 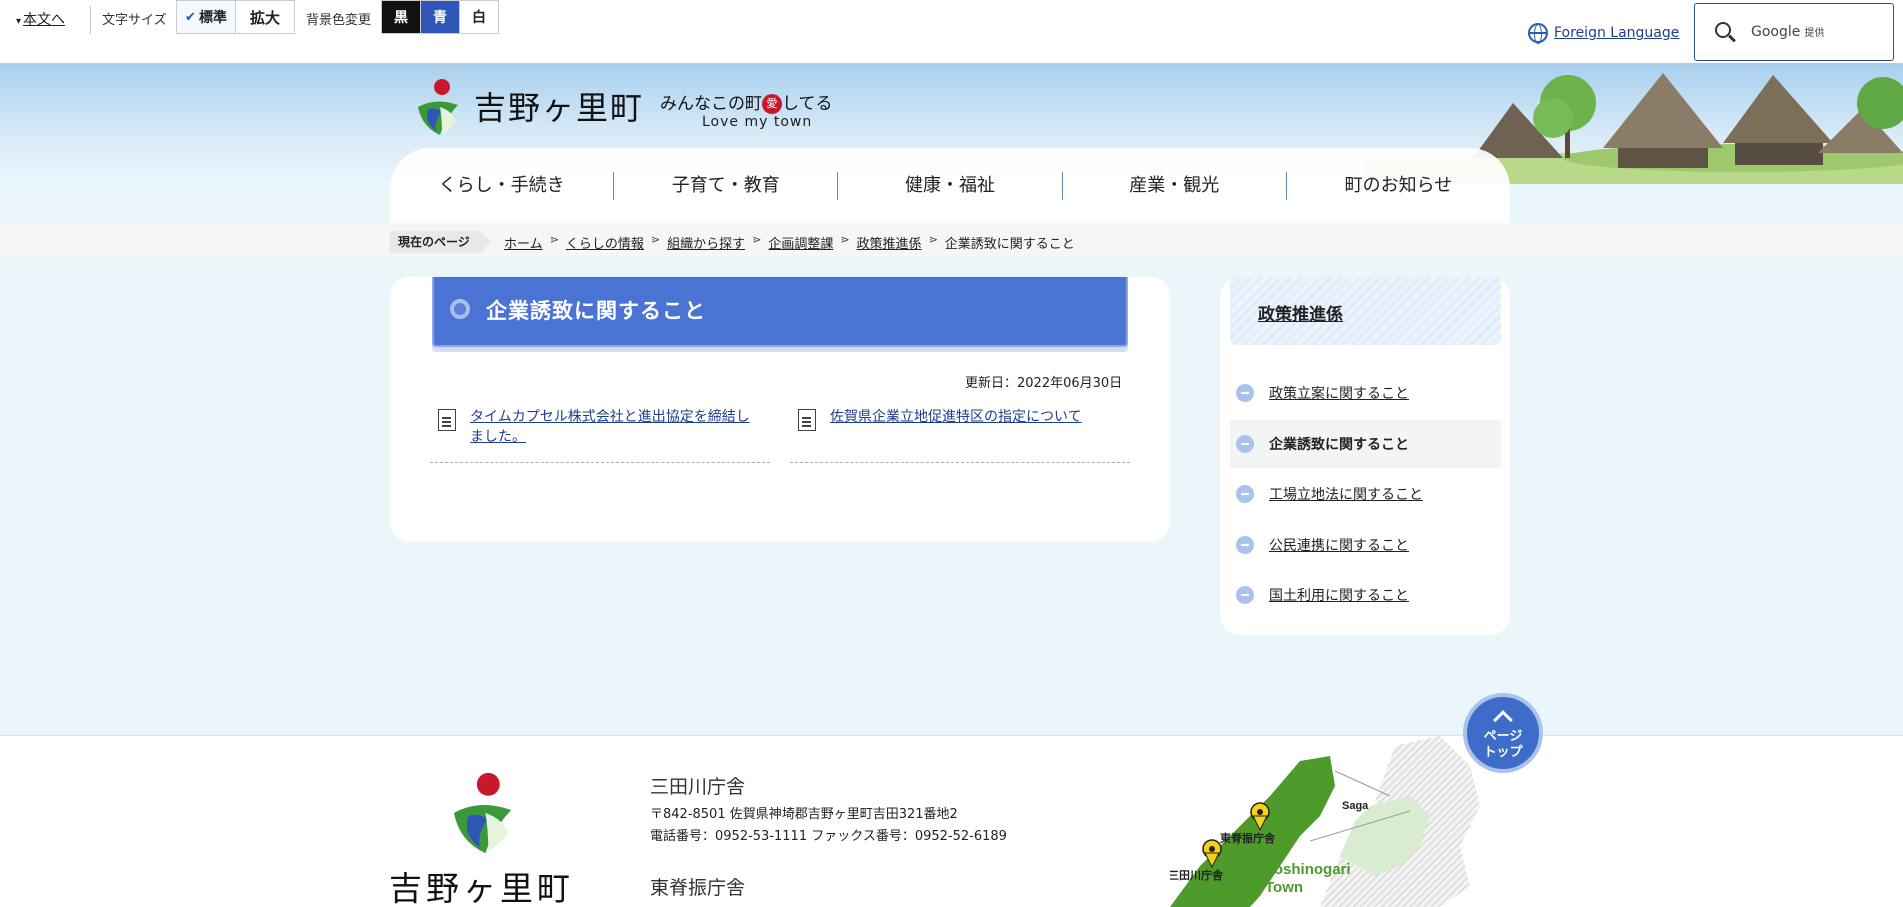 I want to click on global-nav: くらし・手続き 子育て・教育 健康・福祉 産業・観光 町のお知らせ, so click(x=950, y=185).